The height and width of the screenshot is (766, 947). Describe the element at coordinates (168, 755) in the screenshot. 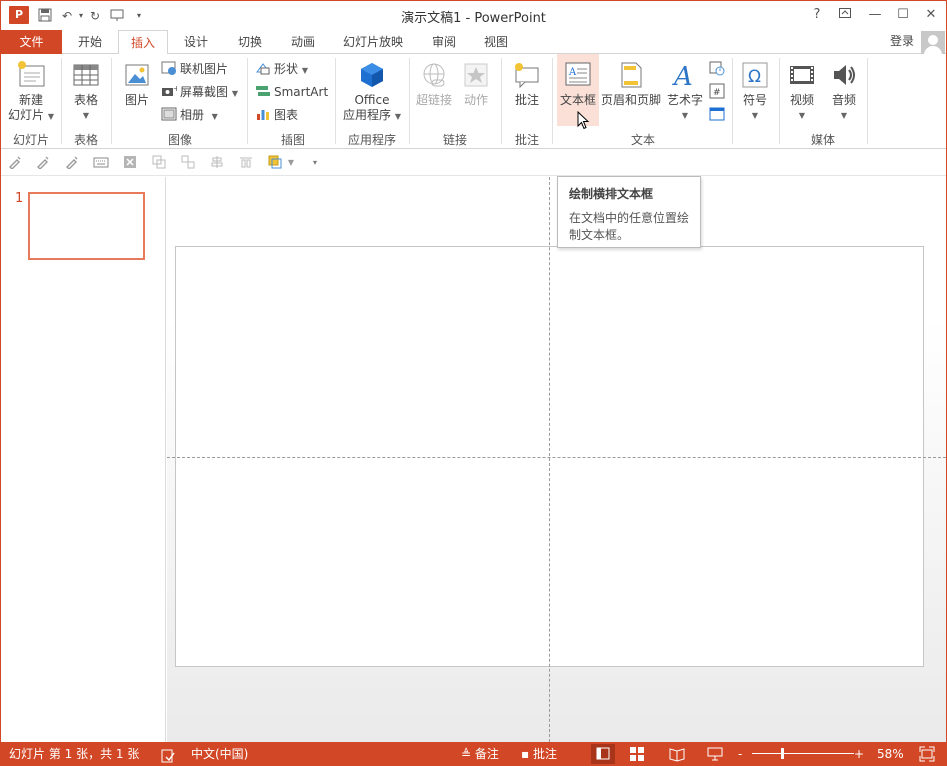

I see `spell-check-icon` at that location.